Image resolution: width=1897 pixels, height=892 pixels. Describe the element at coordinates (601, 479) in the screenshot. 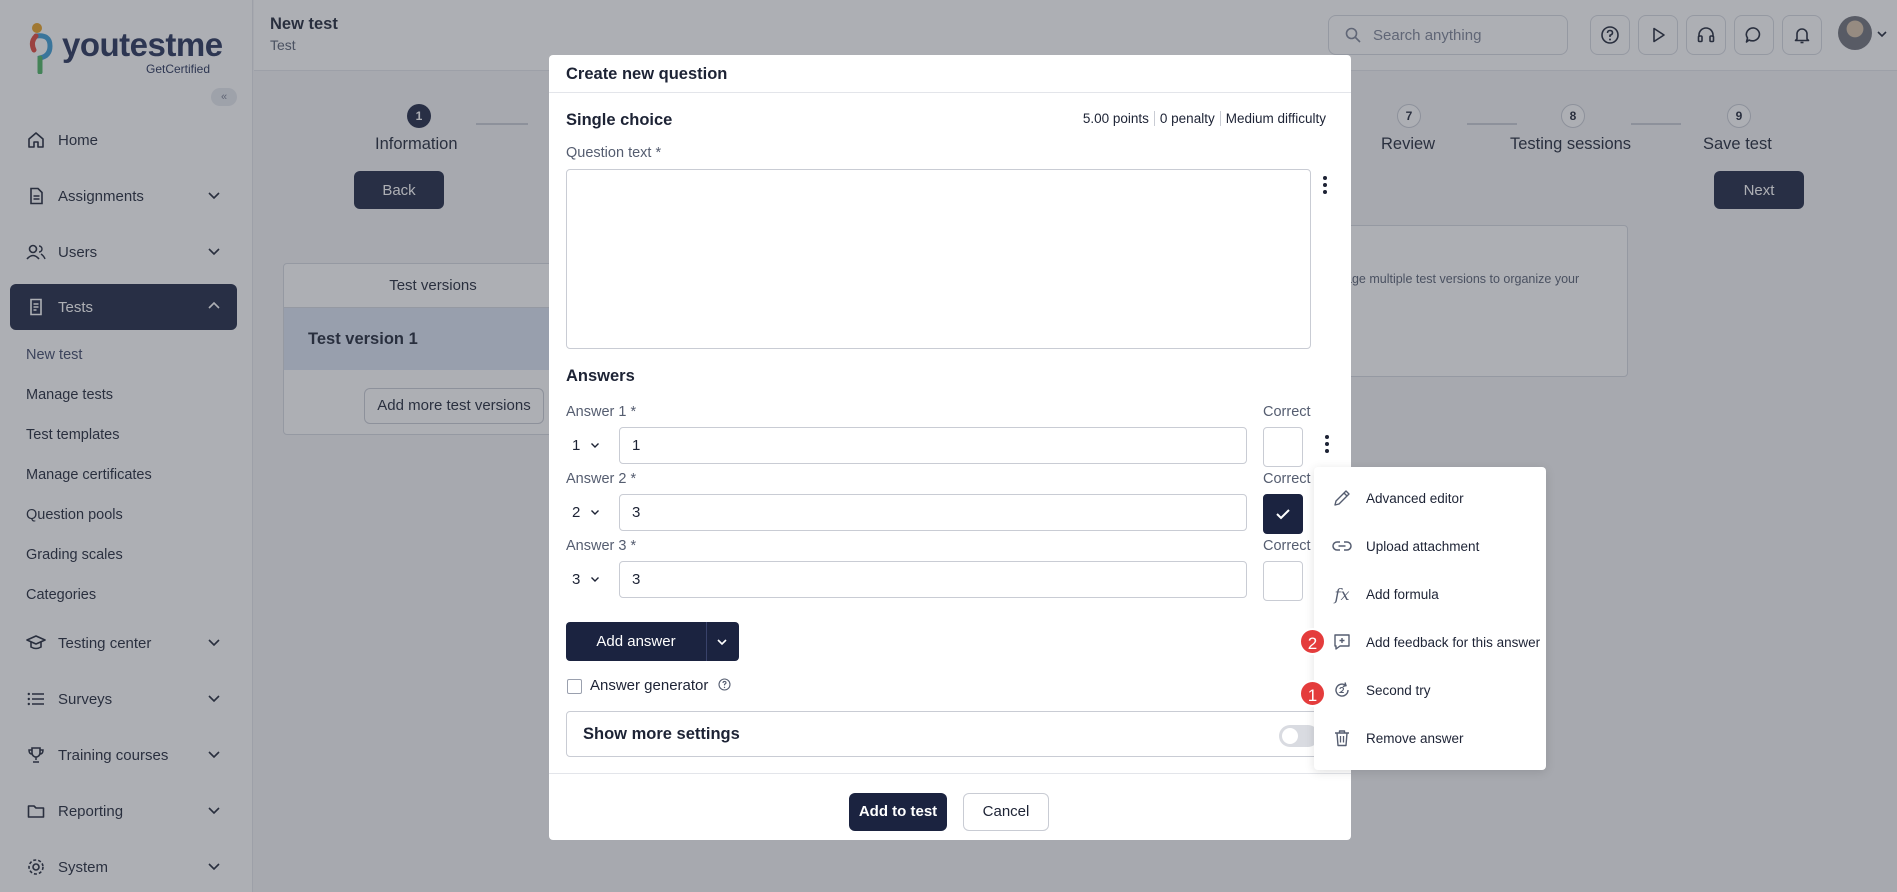

I see `answer-label: Answer 2 *` at that location.